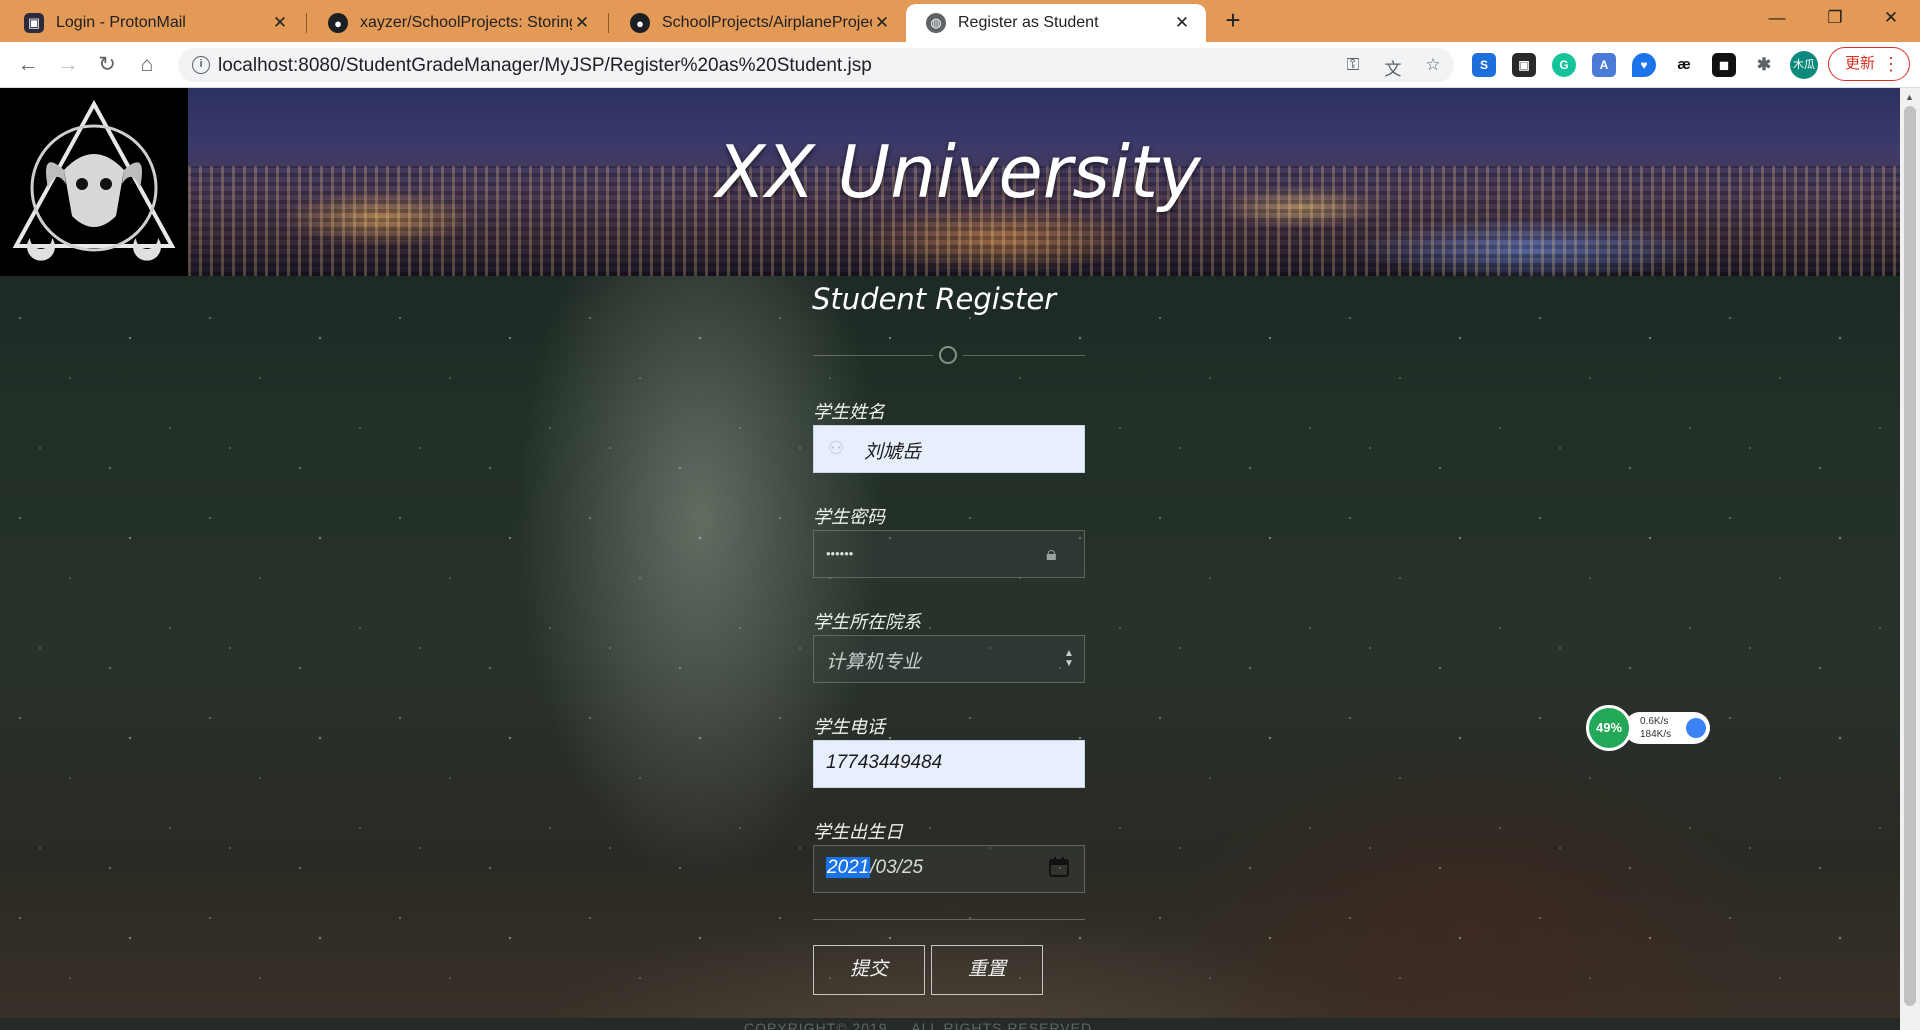 Image resolution: width=1920 pixels, height=1030 pixels. What do you see at coordinates (1654, 721) in the screenshot?
I see `upload-speed: 0.6K/s` at bounding box center [1654, 721].